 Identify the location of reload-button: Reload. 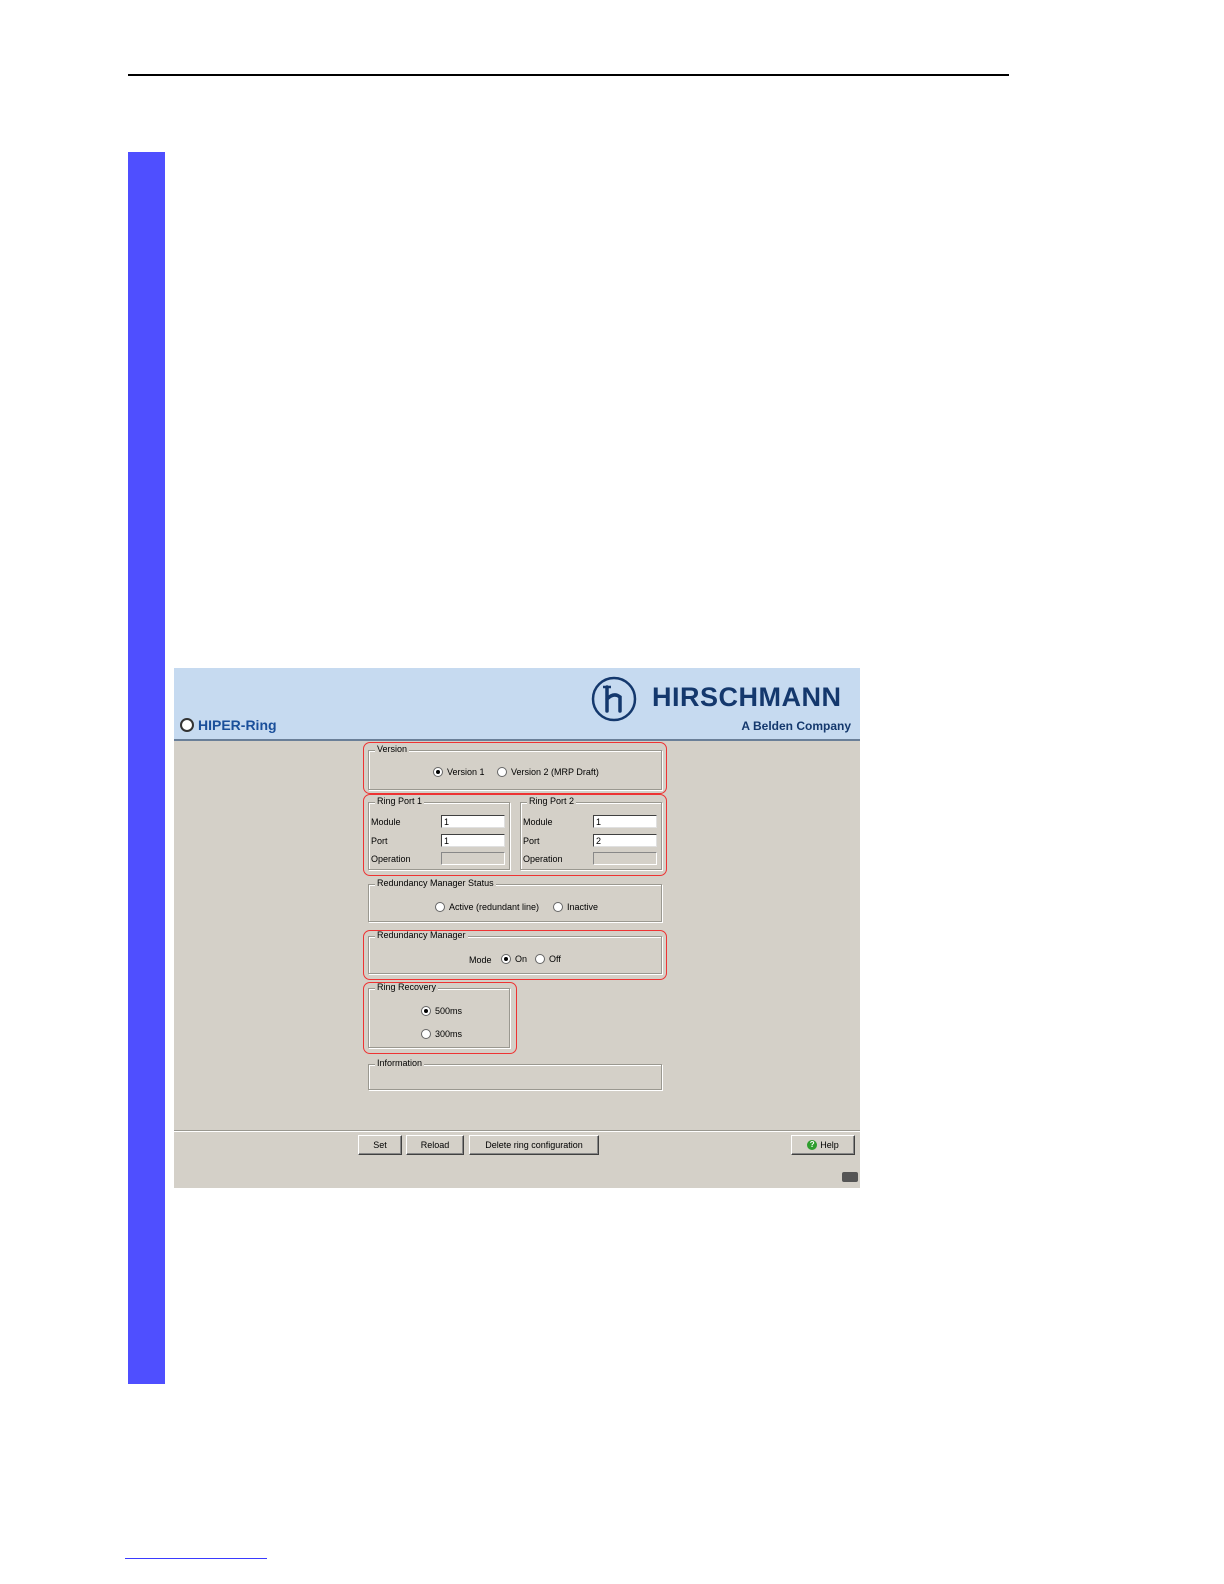
(435, 1145).